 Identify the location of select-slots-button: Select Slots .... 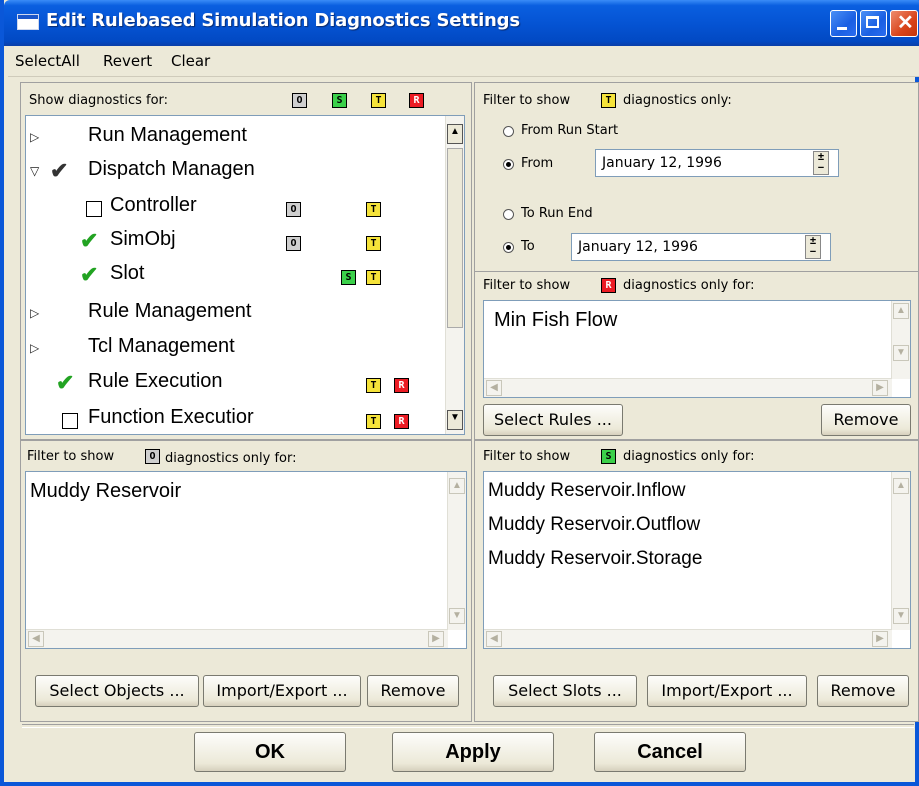
(565, 691).